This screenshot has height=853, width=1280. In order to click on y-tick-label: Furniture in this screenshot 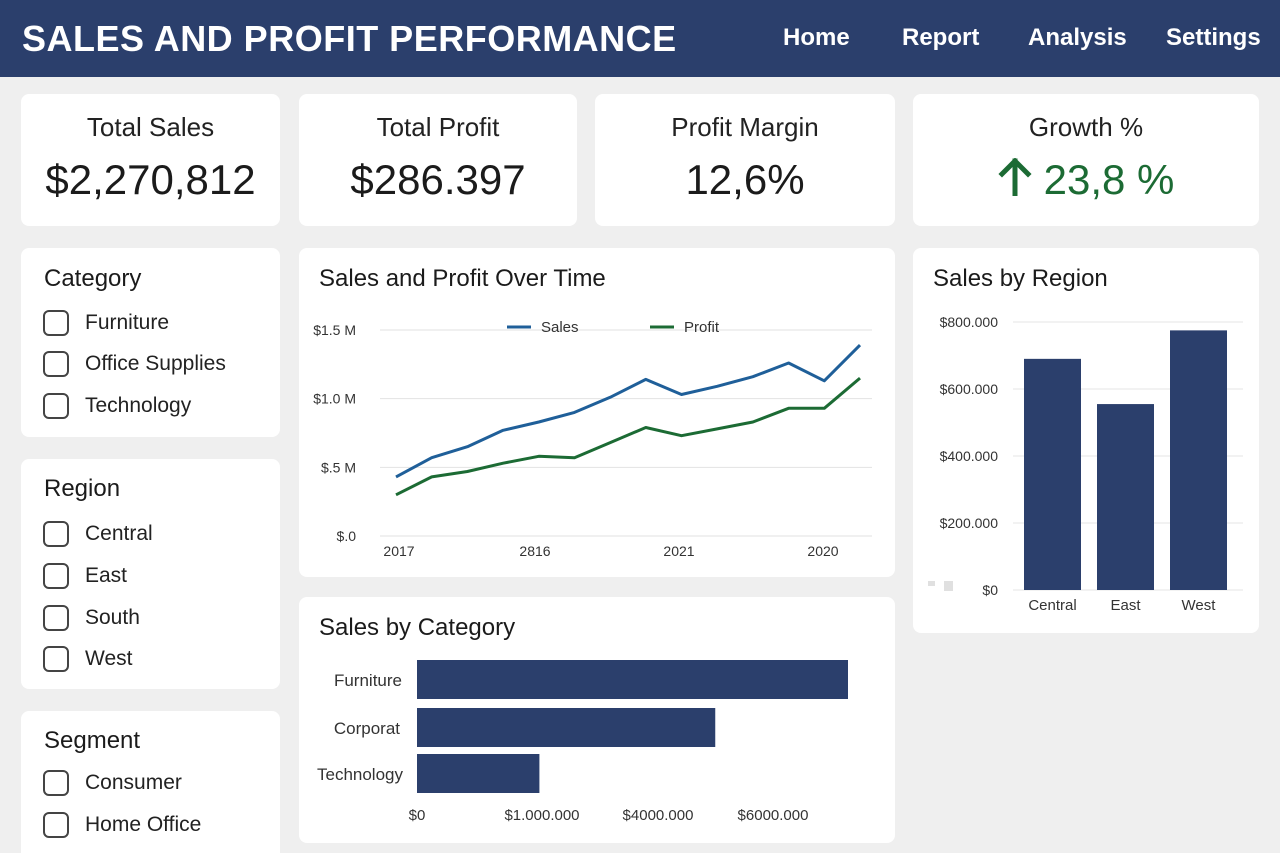, I will do `click(368, 680)`.